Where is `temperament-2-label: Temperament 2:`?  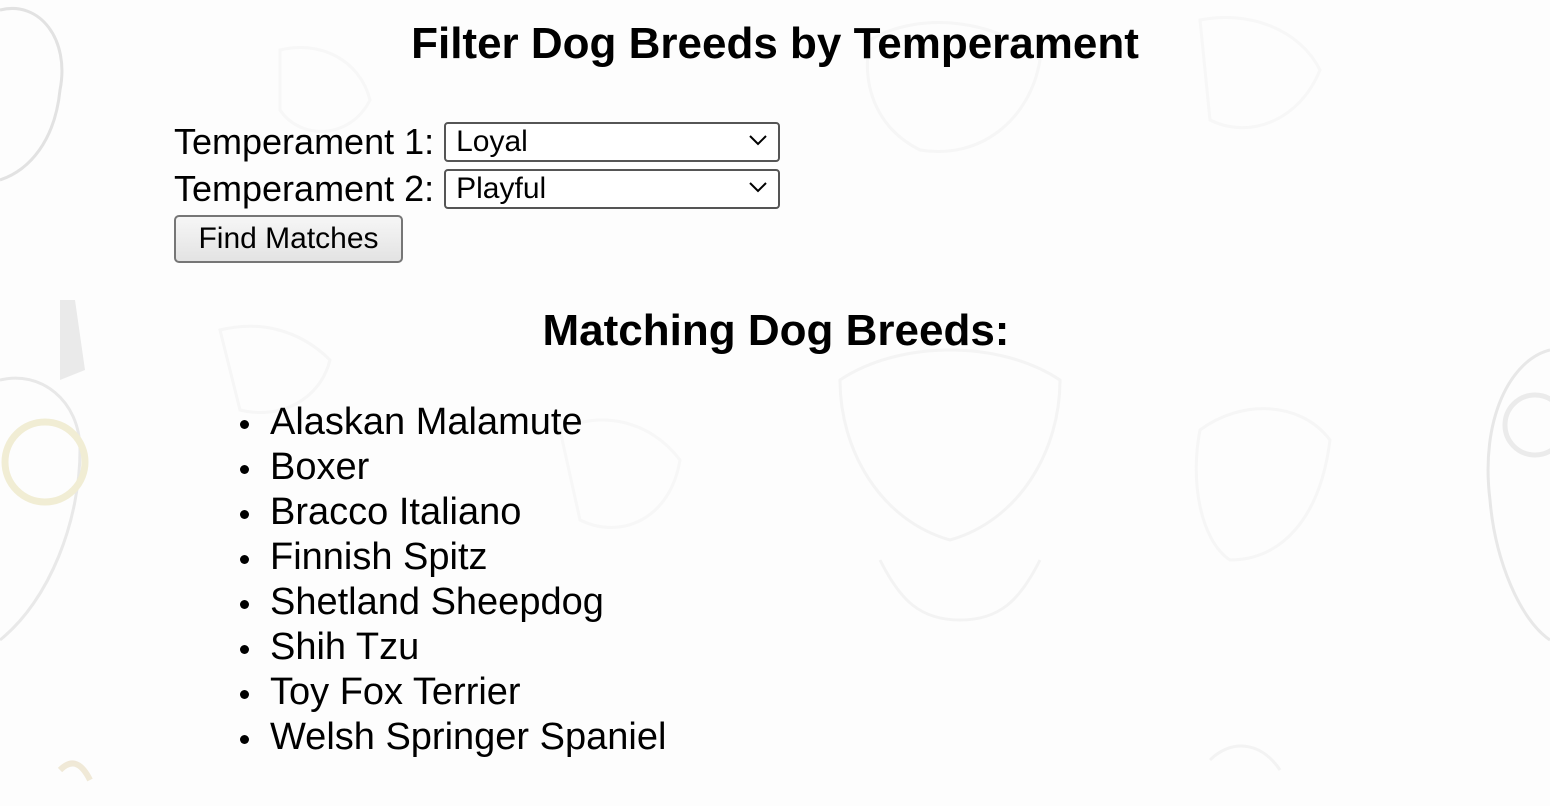 temperament-2-label: Temperament 2: is located at coordinates (304, 188).